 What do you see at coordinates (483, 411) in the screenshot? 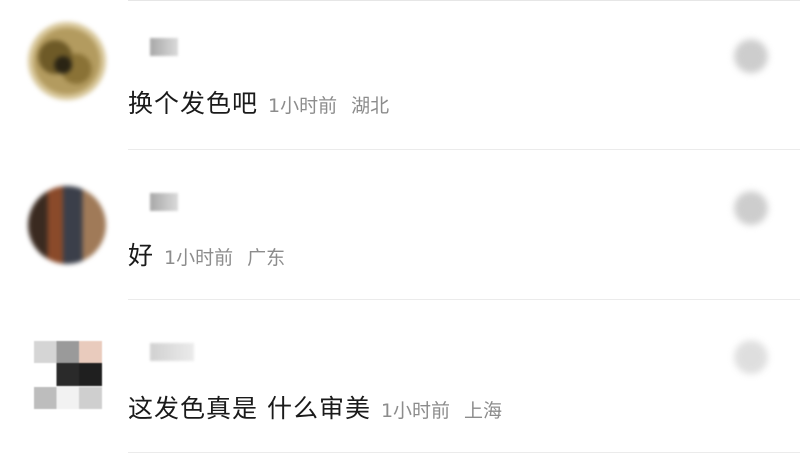
I see `comment-location: 上海` at bounding box center [483, 411].